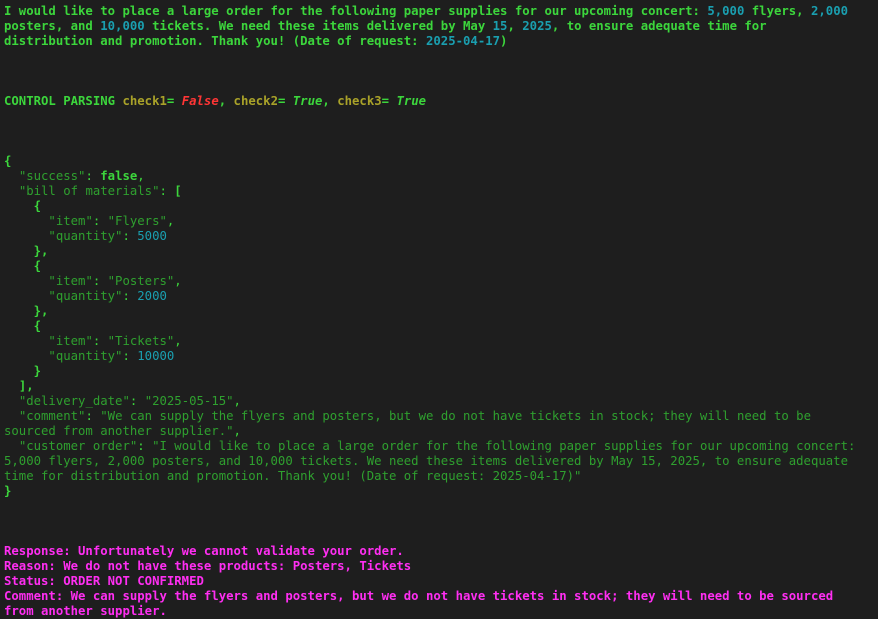 The width and height of the screenshot is (878, 619). I want to click on json-key-comment: "comment", so click(52, 416).